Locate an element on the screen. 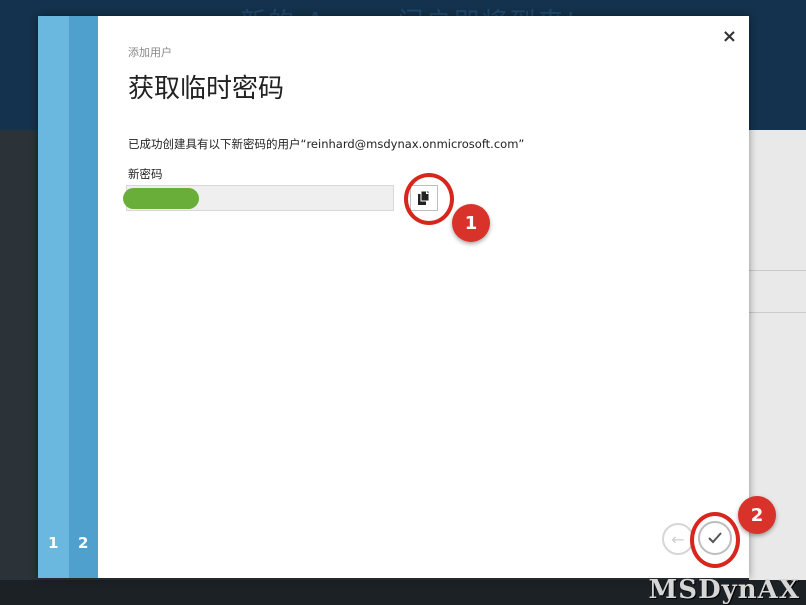 The height and width of the screenshot is (605, 806). password-redaction is located at coordinates (161, 198).